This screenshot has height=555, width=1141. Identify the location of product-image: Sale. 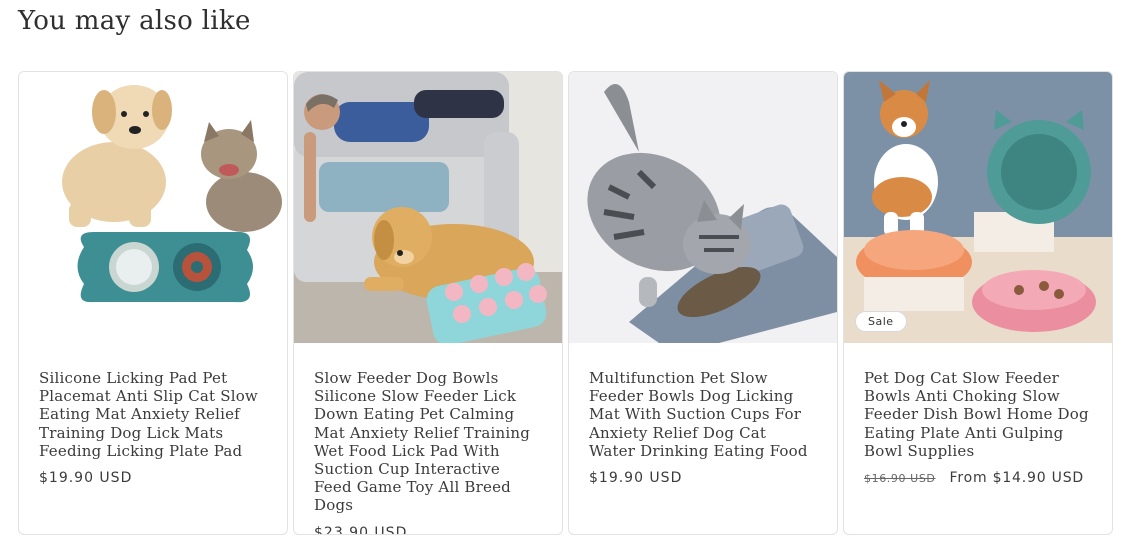
(978, 207).